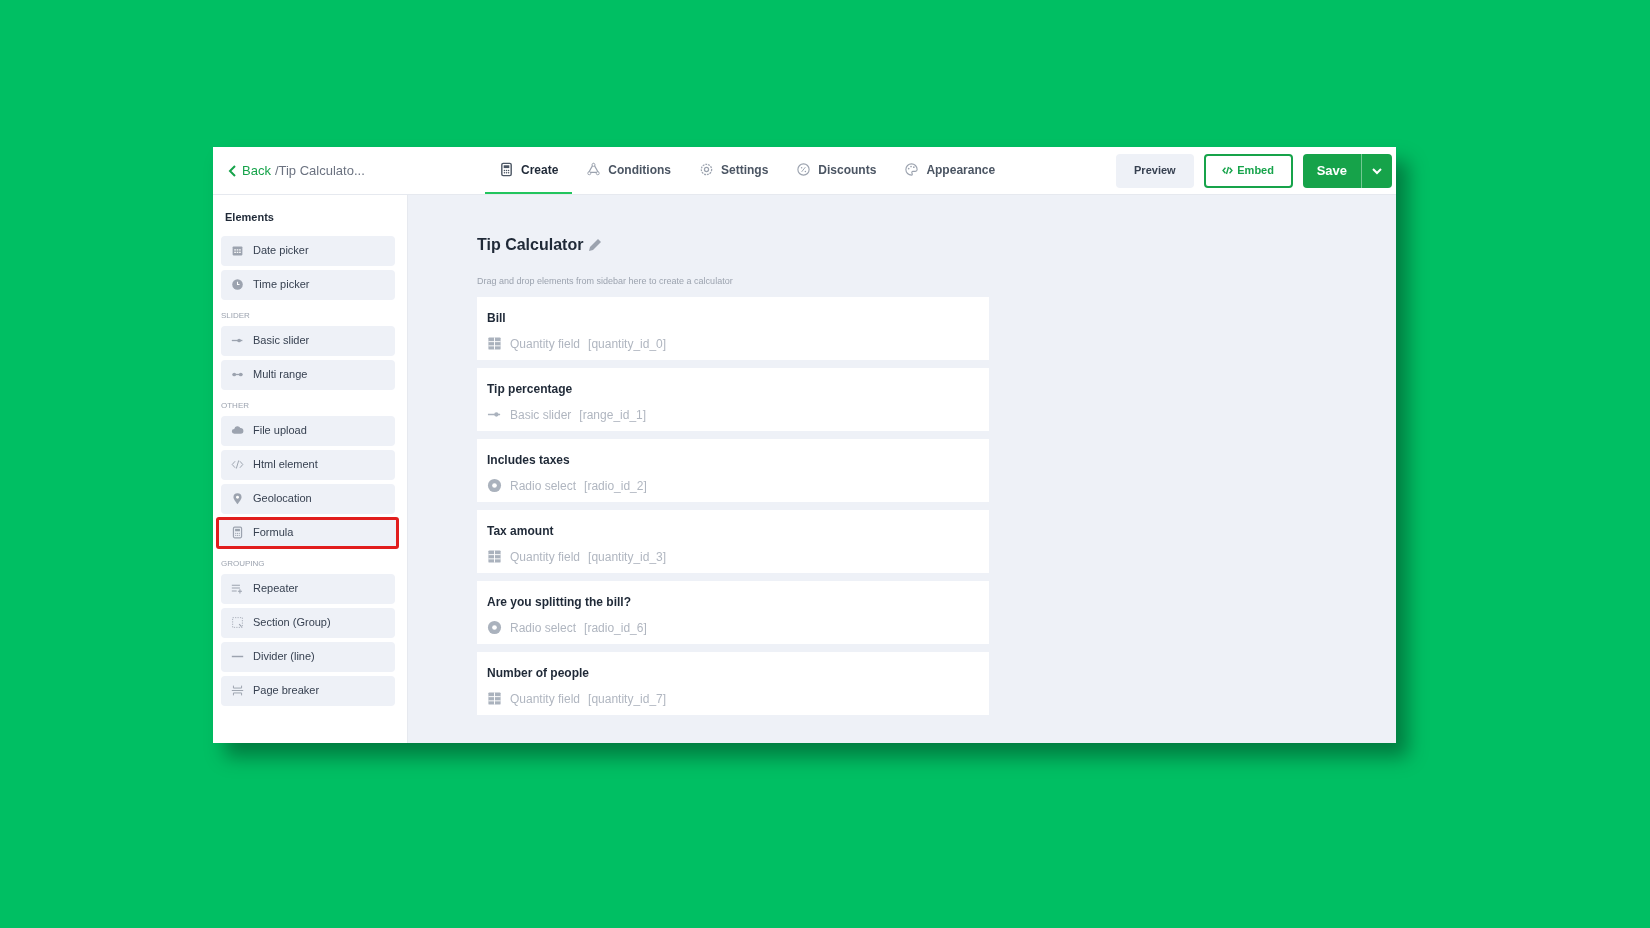  What do you see at coordinates (733, 399) in the screenshot?
I see `field-card: Tip percentage Basic slider [range_id_1]` at bounding box center [733, 399].